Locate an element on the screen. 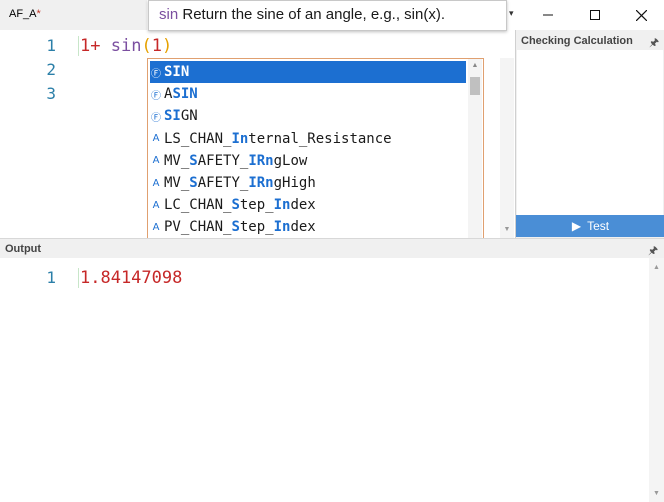 The width and height of the screenshot is (664, 502). test-button: ▶ Test is located at coordinates (590, 226).